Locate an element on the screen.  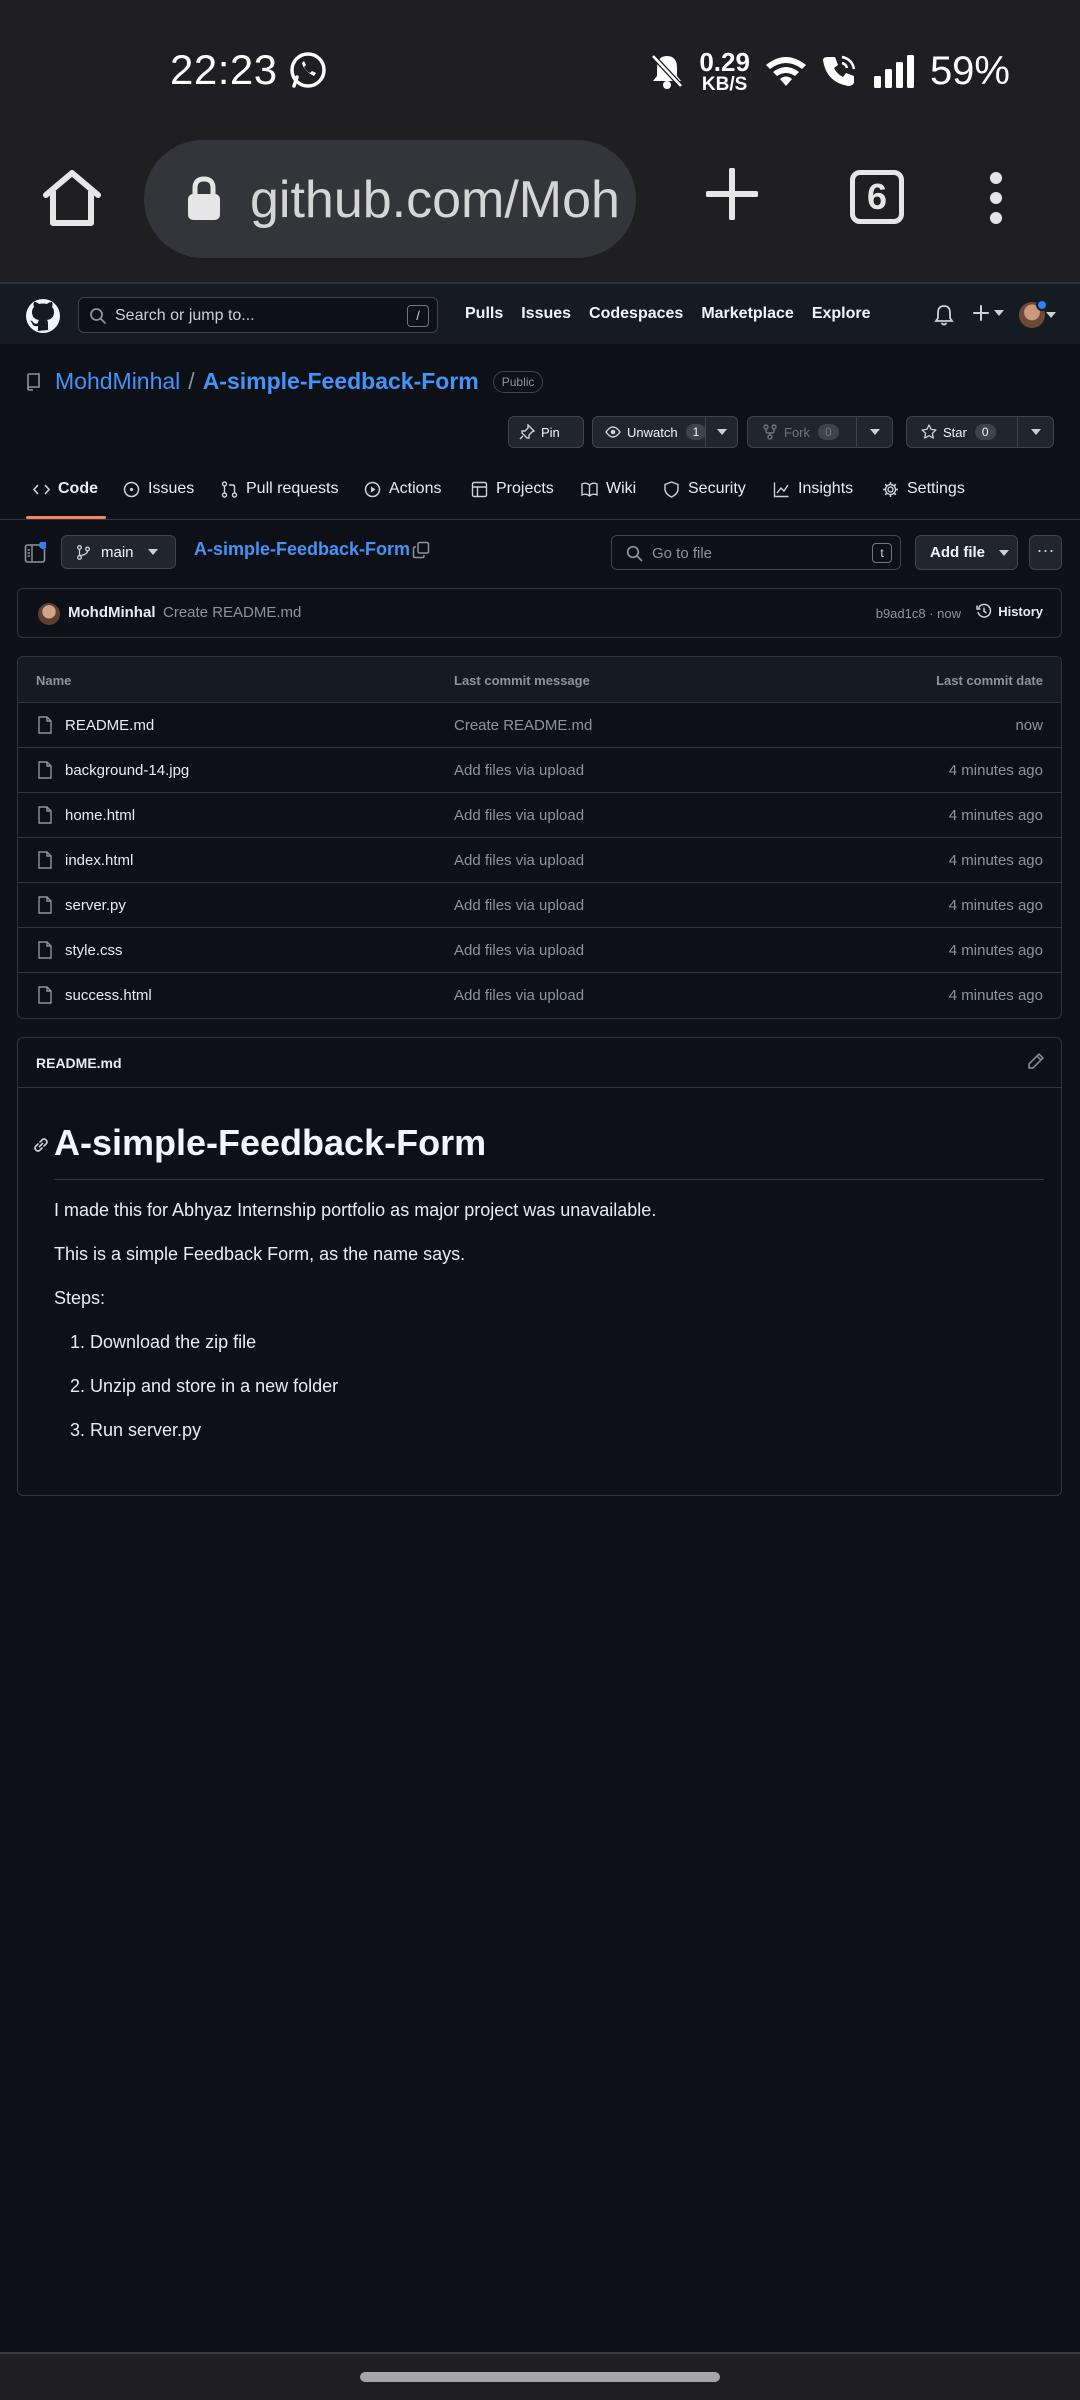
fork-dropdown is located at coordinates (874, 432).